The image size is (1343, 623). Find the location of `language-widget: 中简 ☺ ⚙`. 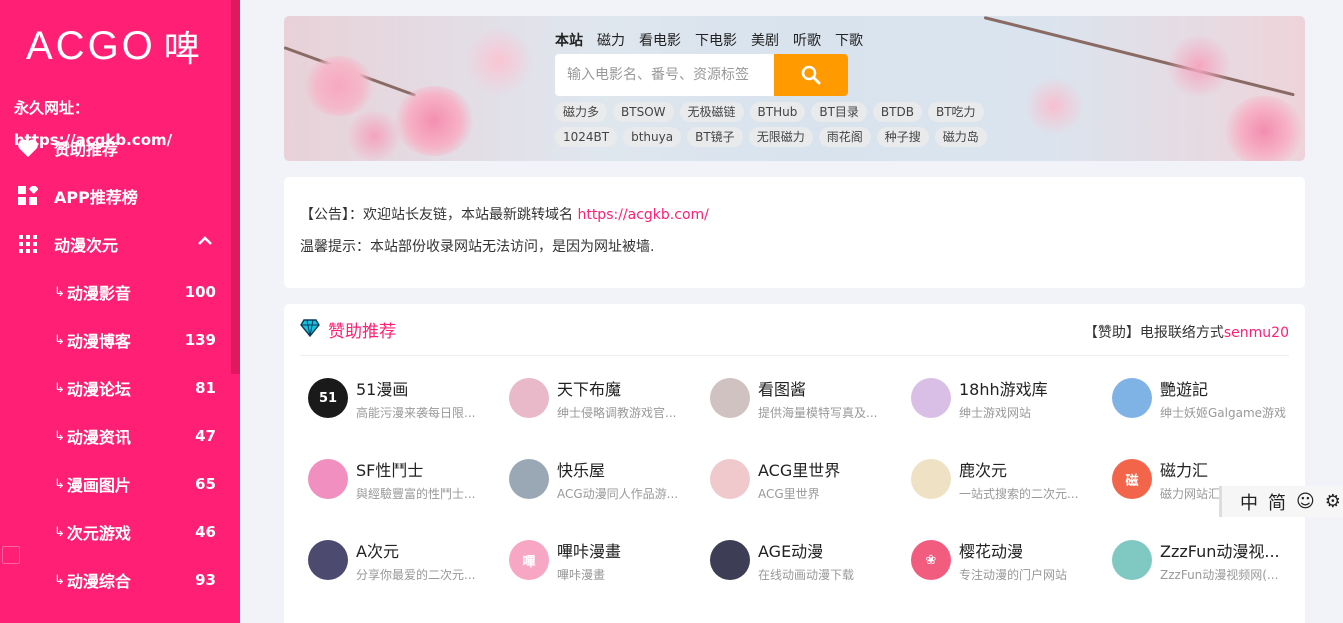

language-widget: 中简 ☺ ⚙ is located at coordinates (1281, 501).